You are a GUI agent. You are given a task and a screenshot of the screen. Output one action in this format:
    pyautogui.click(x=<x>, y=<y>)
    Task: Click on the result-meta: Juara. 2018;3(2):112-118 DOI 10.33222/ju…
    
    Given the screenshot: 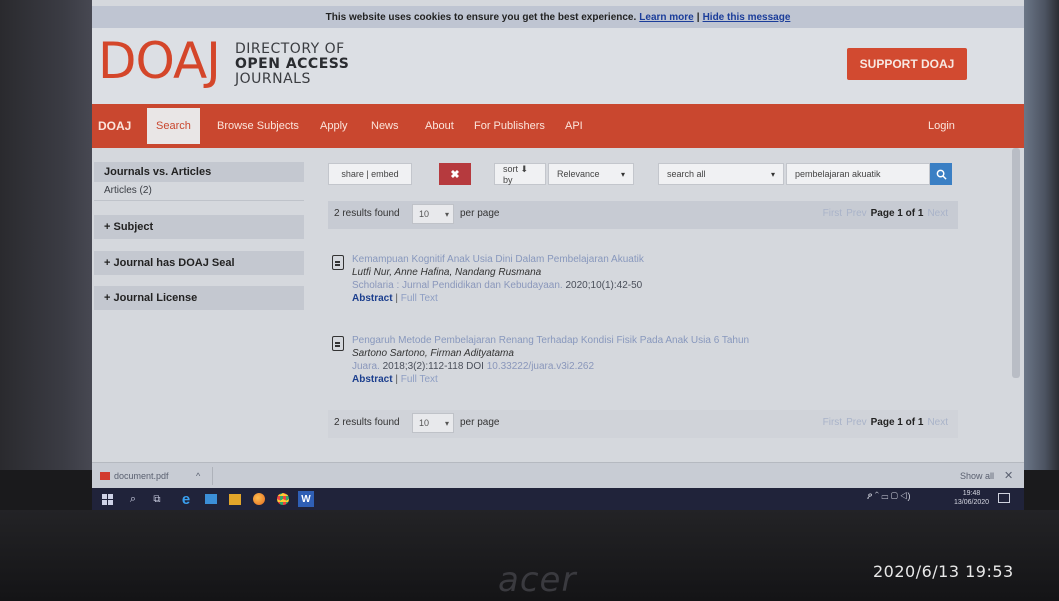 What is the action you would take?
    pyautogui.click(x=642, y=366)
    